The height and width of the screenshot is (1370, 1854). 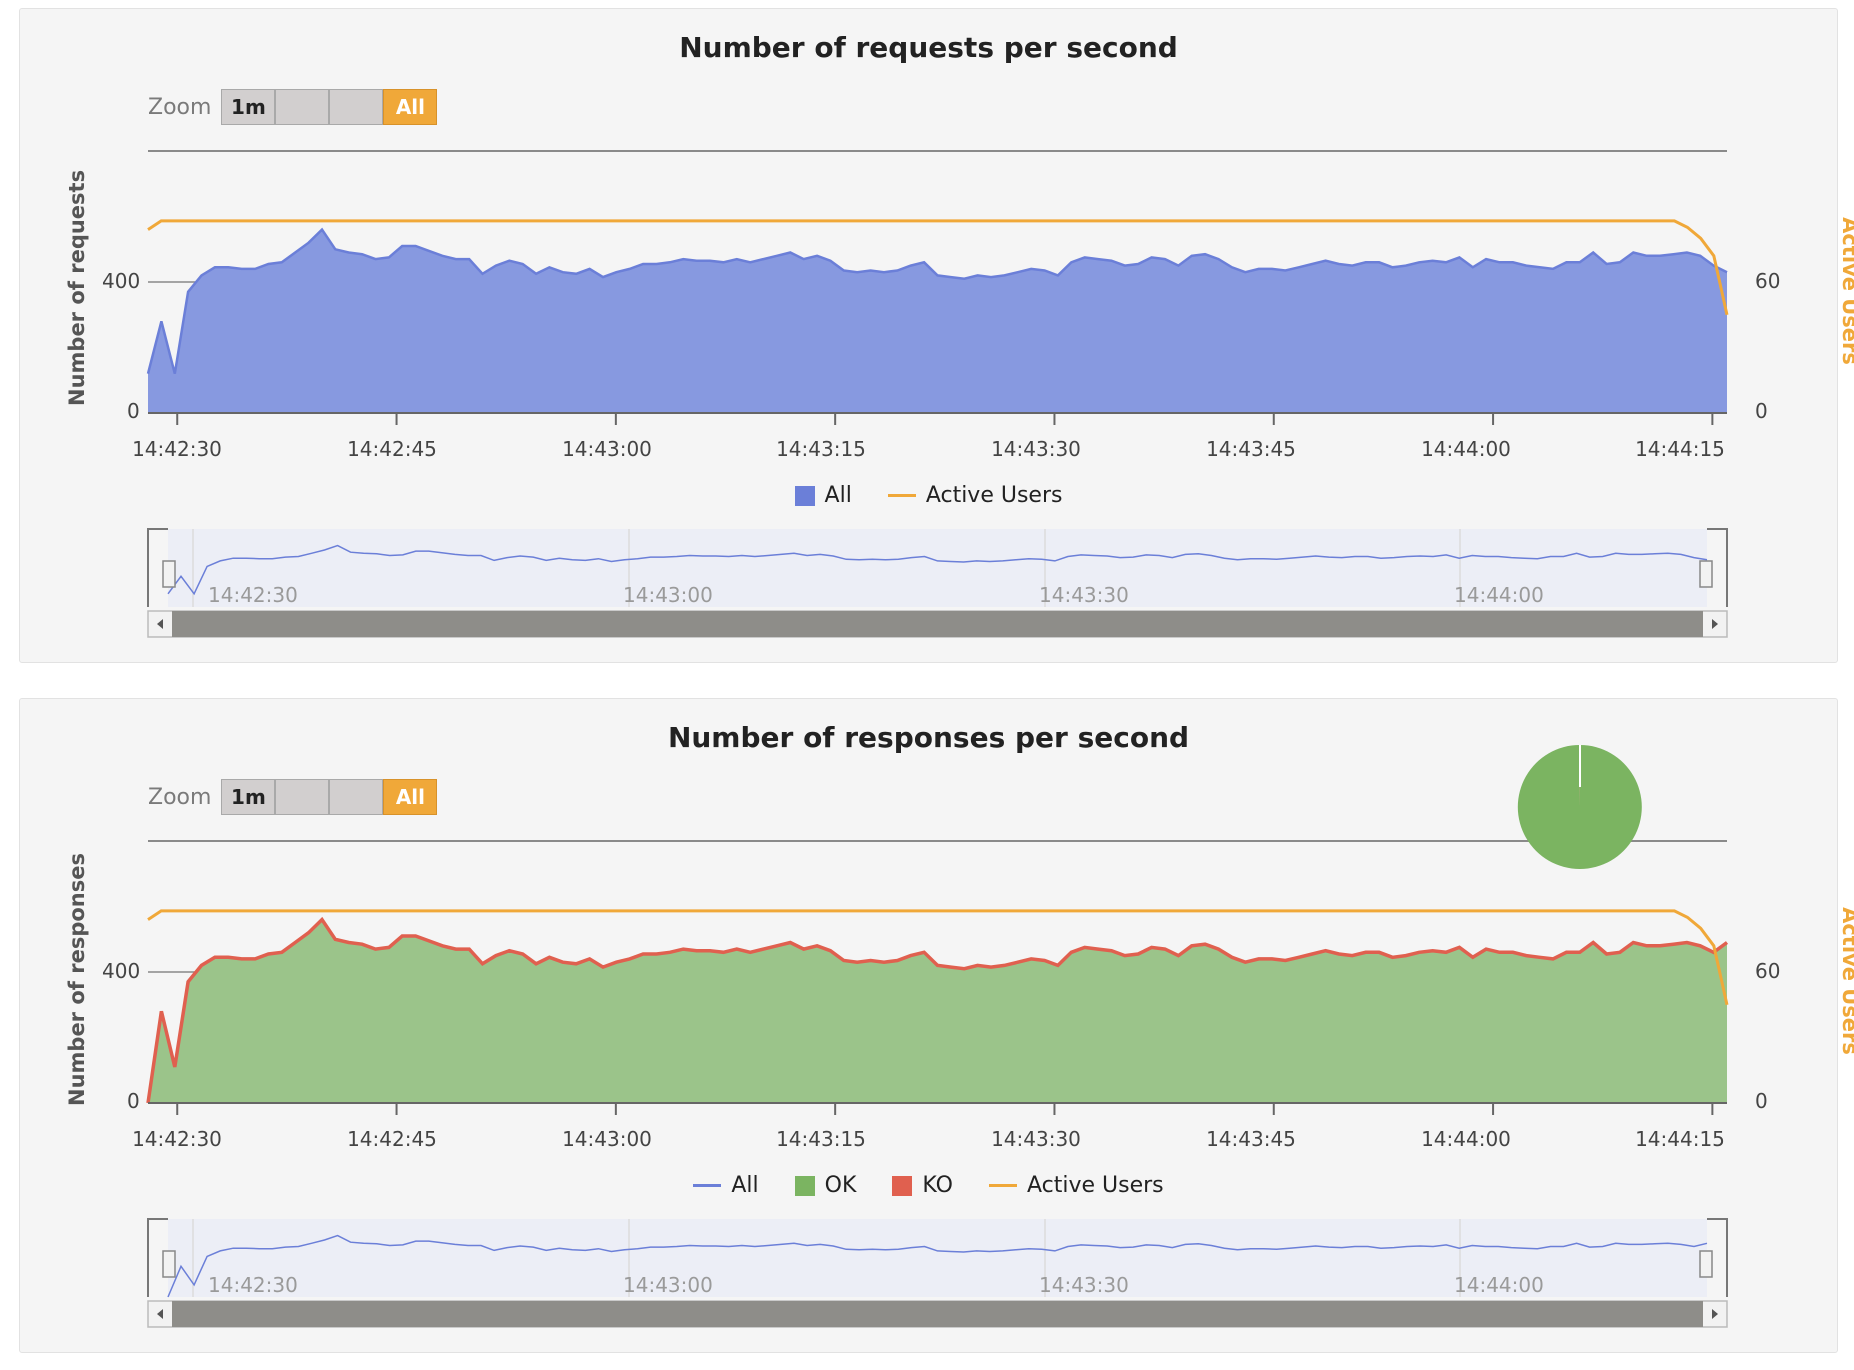 I want to click on legend-label-ok: OK, so click(x=840, y=1185).